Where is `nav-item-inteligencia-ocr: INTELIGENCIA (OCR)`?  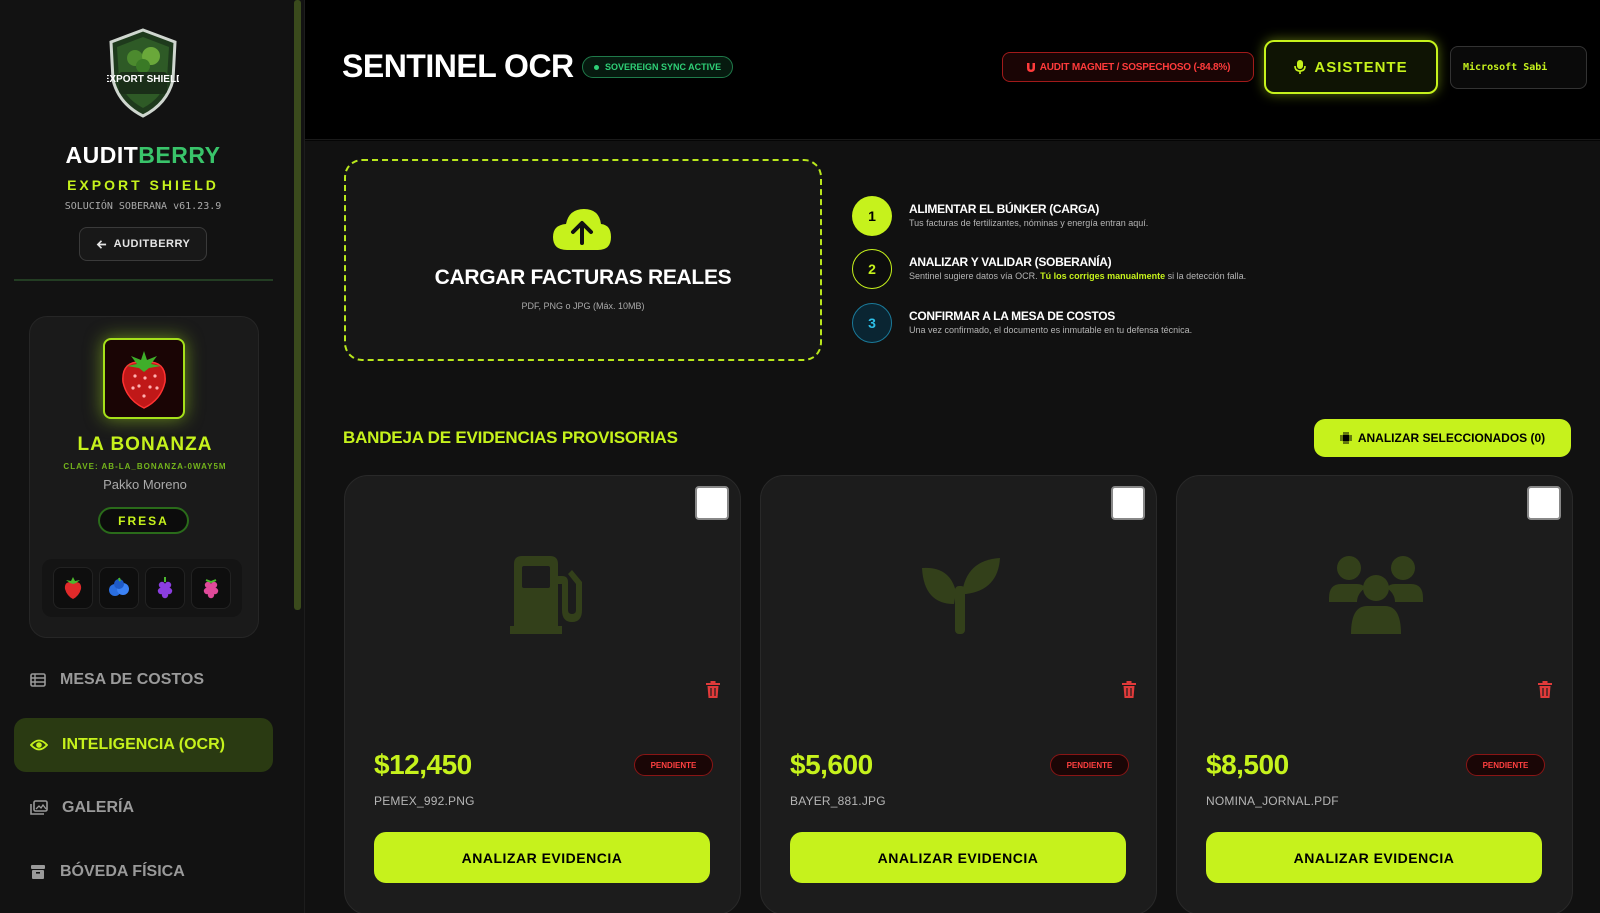
nav-item-inteligencia-ocr: INTELIGENCIA (OCR) is located at coordinates (143, 745).